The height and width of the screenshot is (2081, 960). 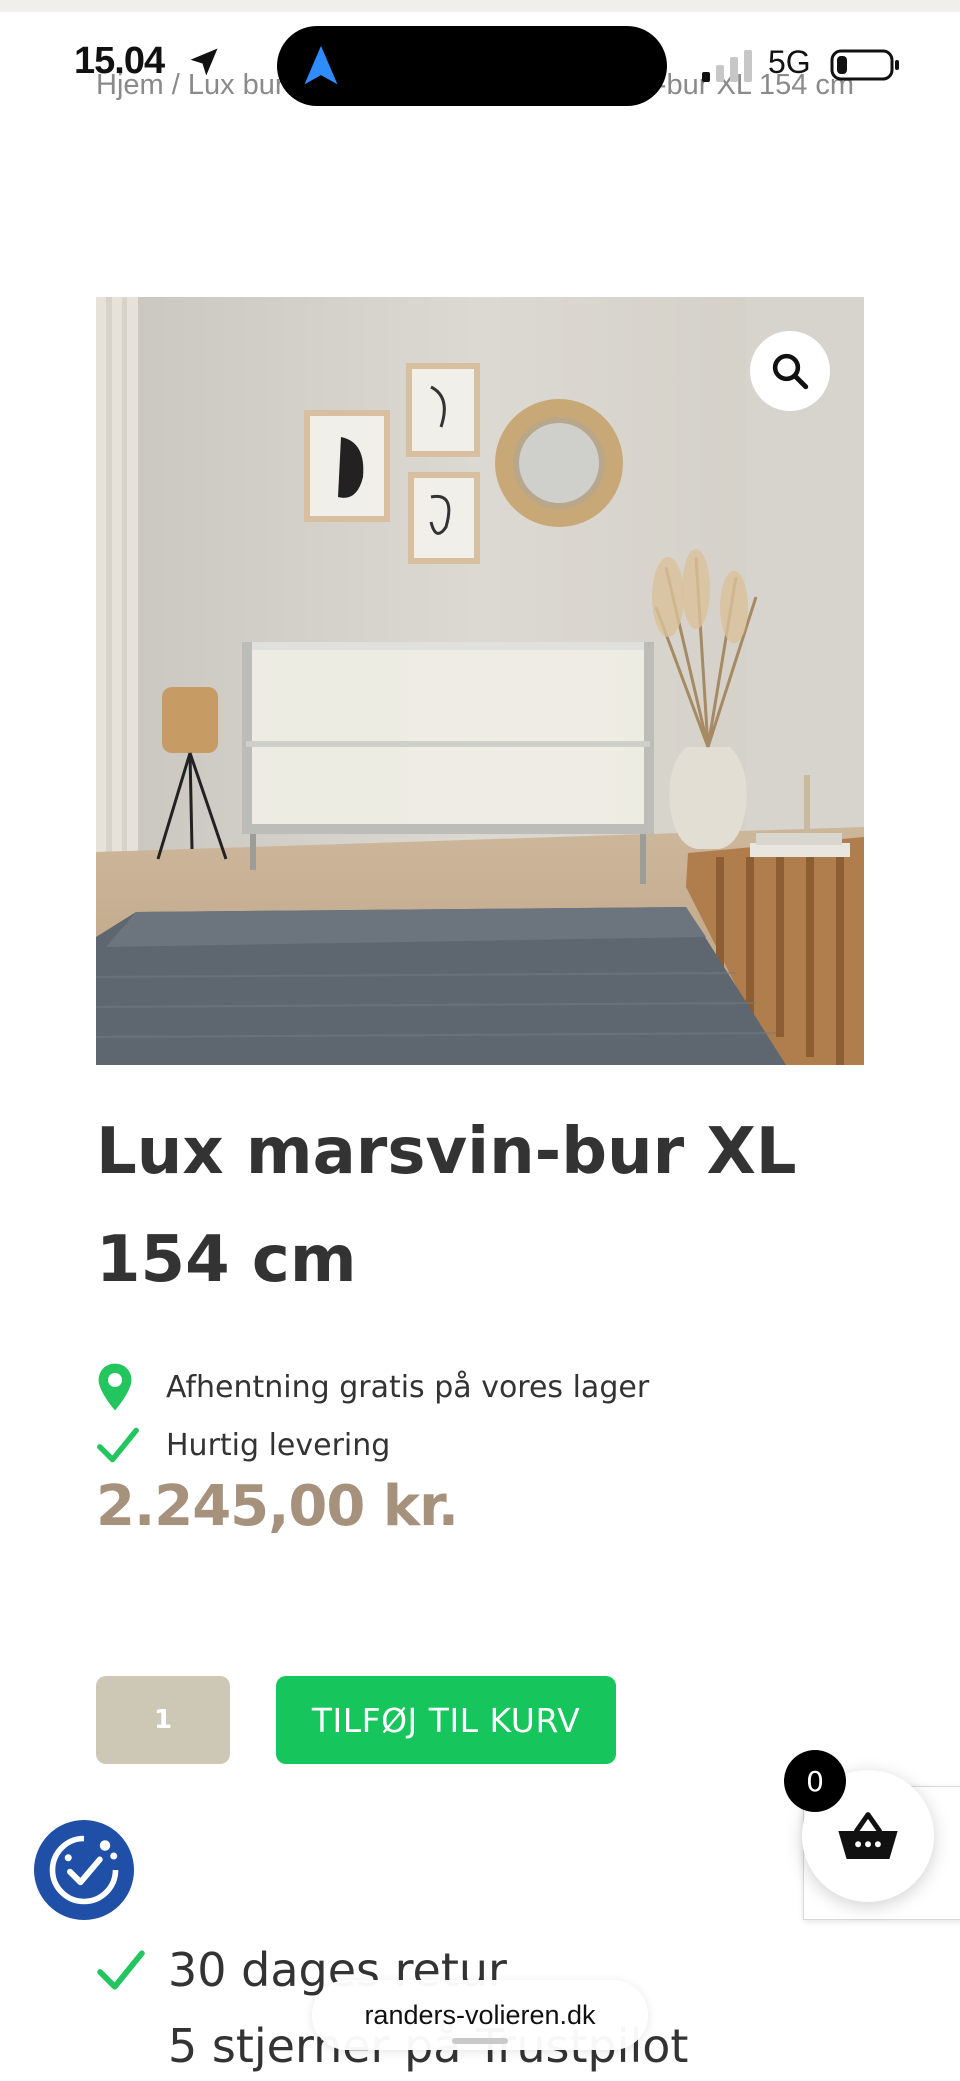 What do you see at coordinates (277, 1506) in the screenshot?
I see `product-price: 2.245,00 kr.` at bounding box center [277, 1506].